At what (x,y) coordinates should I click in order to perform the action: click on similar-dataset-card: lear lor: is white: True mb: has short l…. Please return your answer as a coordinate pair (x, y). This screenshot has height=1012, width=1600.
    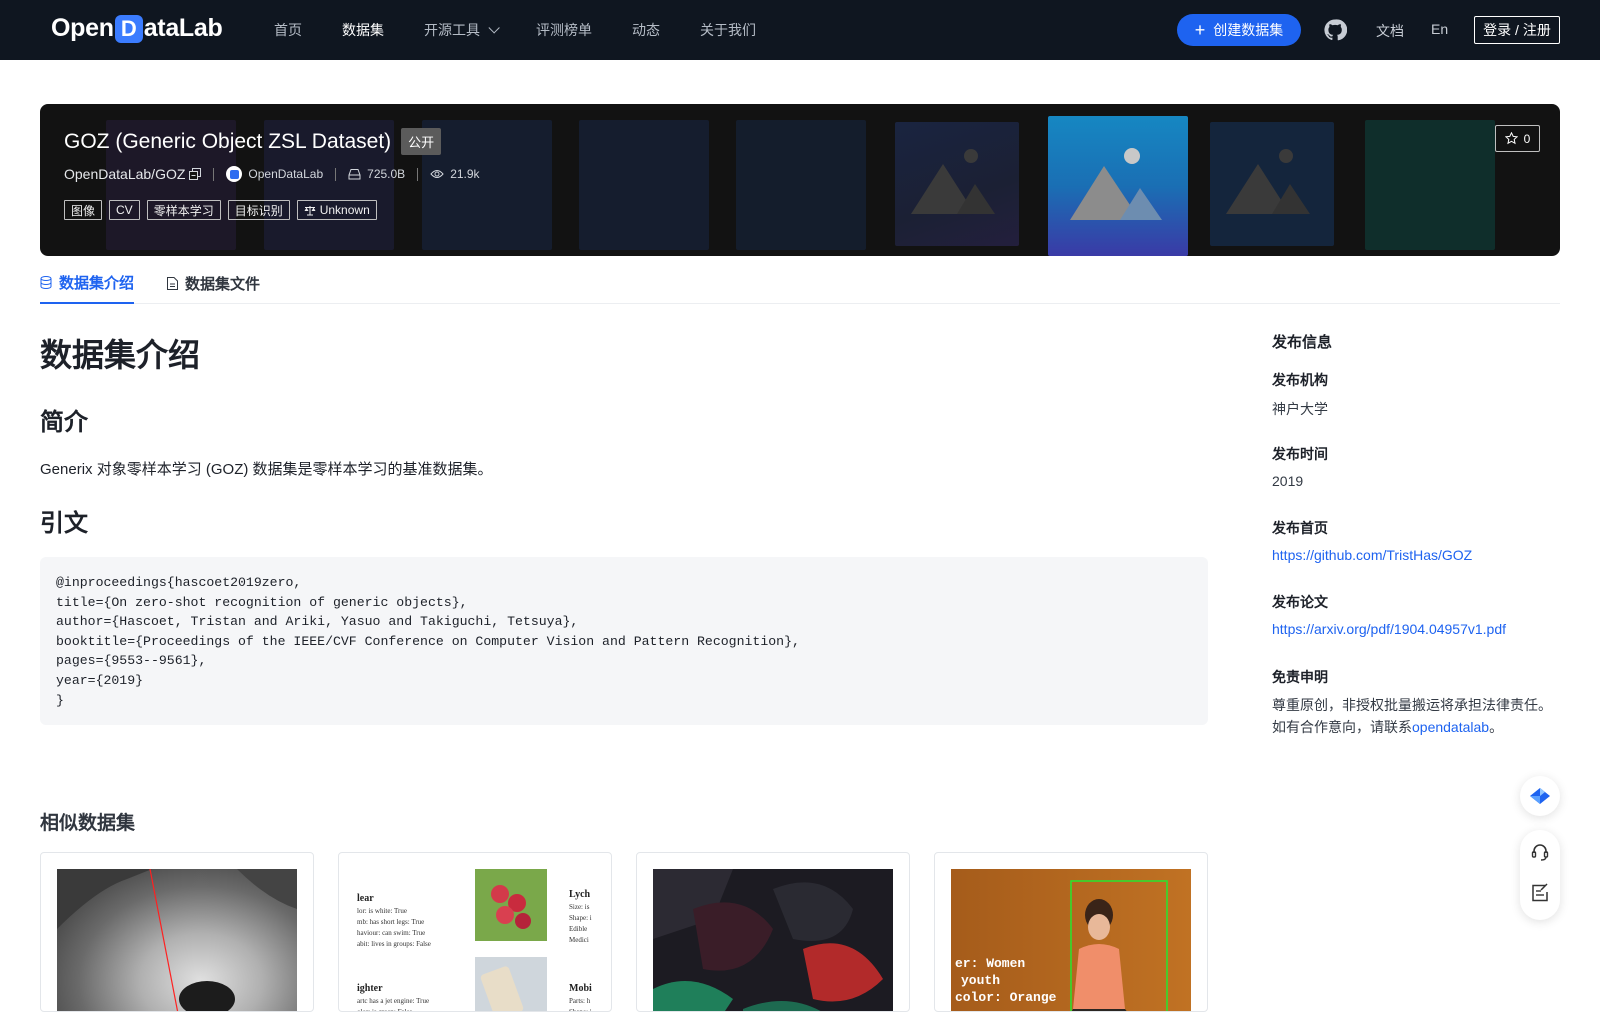
    Looking at the image, I should click on (475, 932).